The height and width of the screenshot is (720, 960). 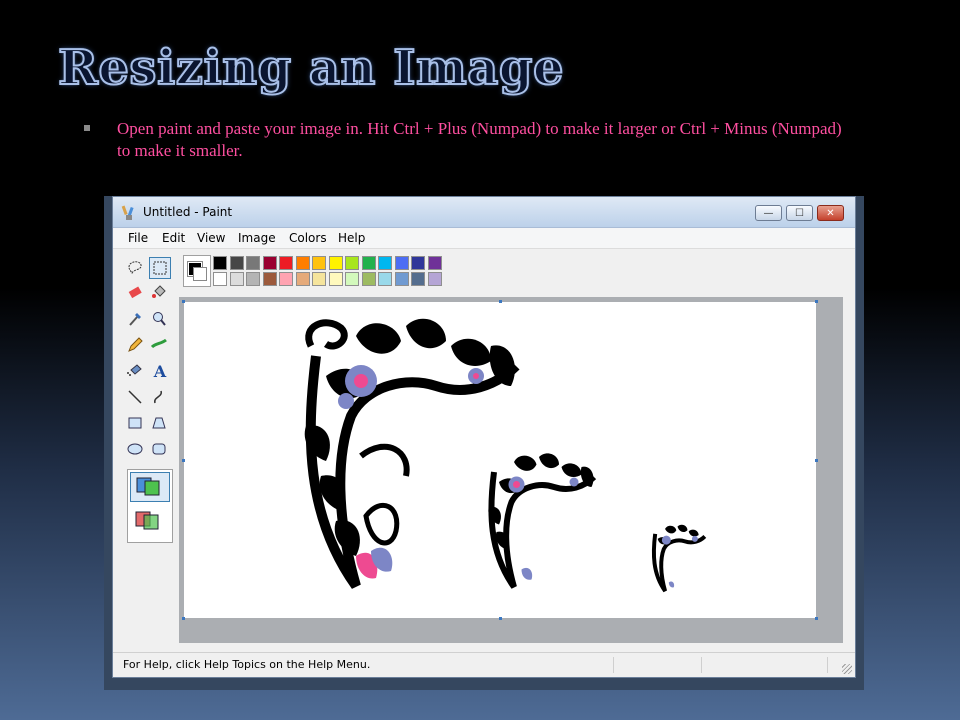 I want to click on tool-rectangle, so click(x=136, y=424).